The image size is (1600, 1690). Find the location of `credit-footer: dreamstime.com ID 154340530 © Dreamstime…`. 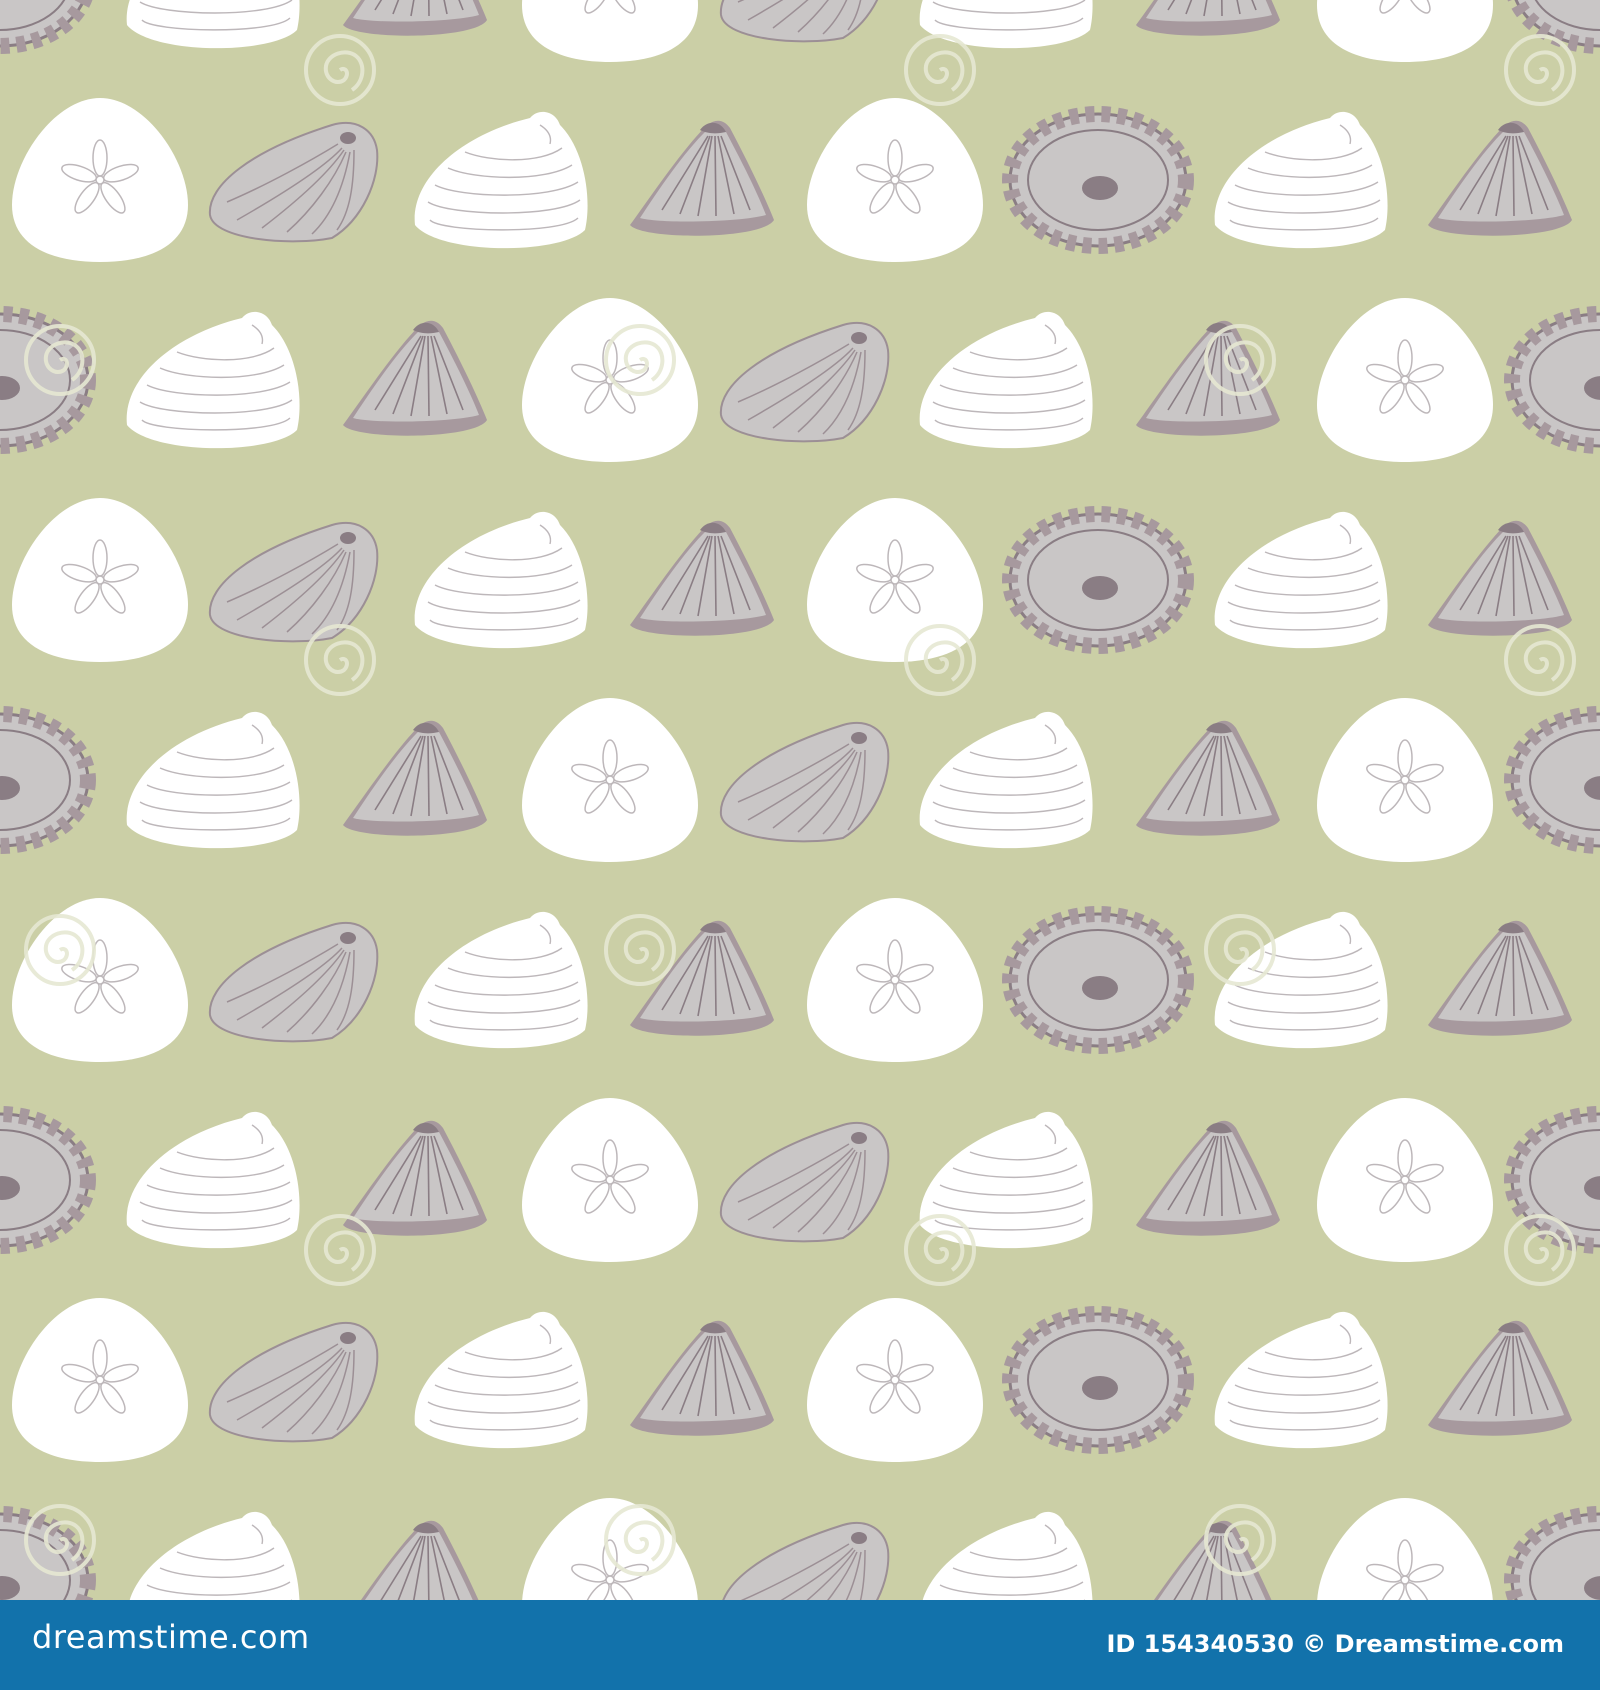

credit-footer: dreamstime.com ID 154340530 © Dreamstime… is located at coordinates (800, 1645).